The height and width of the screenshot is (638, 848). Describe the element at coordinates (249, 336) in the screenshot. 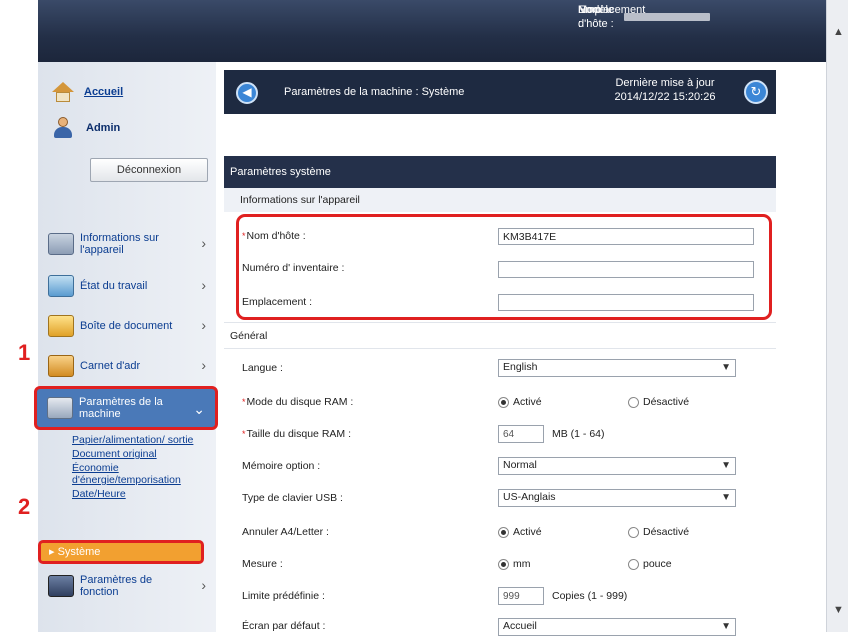

I see `general-section-title: Général` at that location.